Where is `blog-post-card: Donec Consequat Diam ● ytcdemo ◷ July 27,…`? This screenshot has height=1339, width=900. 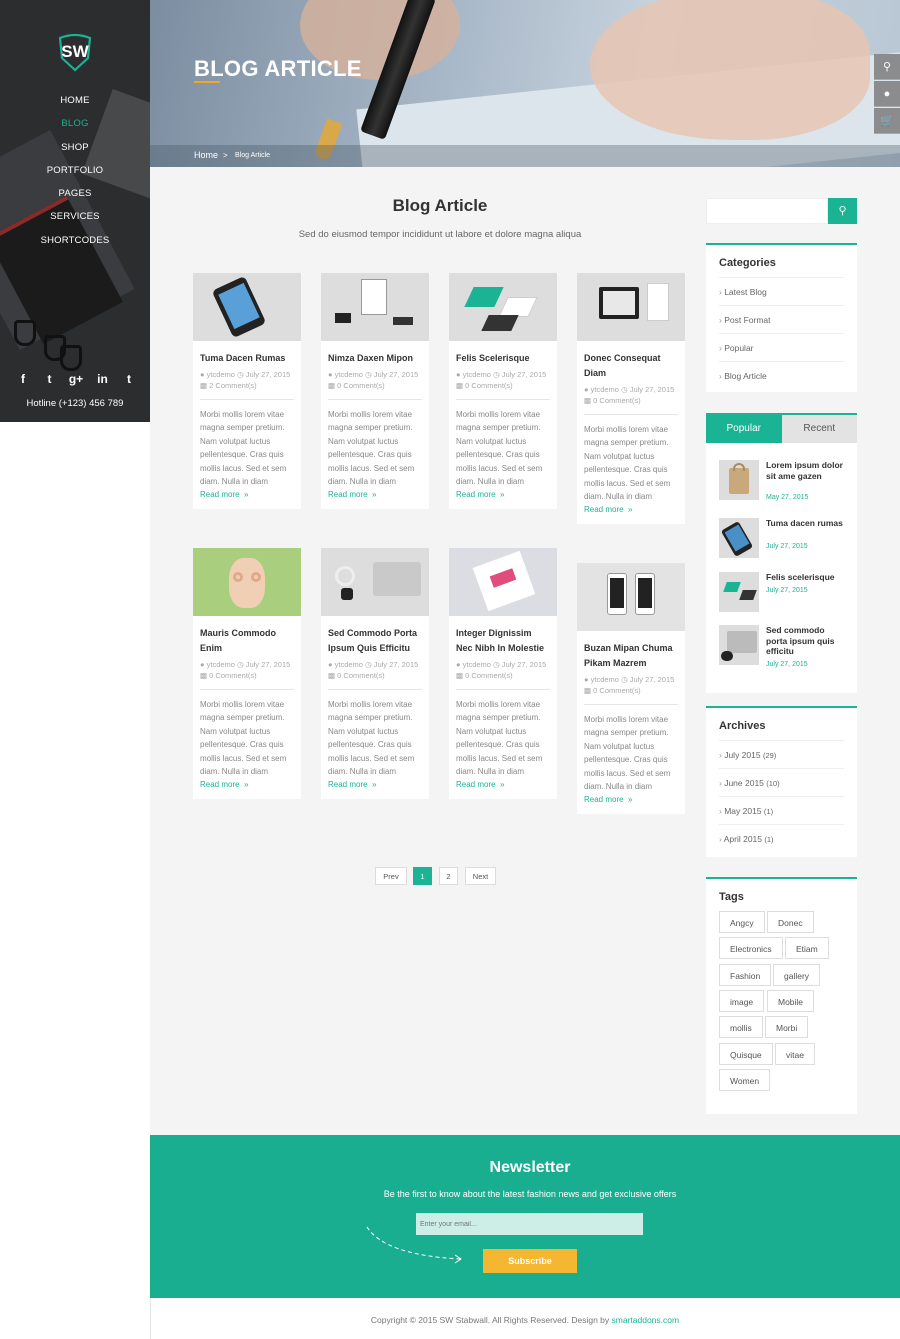 blog-post-card: Donec Consequat Diam ● ytcdemo ◷ July 27,… is located at coordinates (631, 399).